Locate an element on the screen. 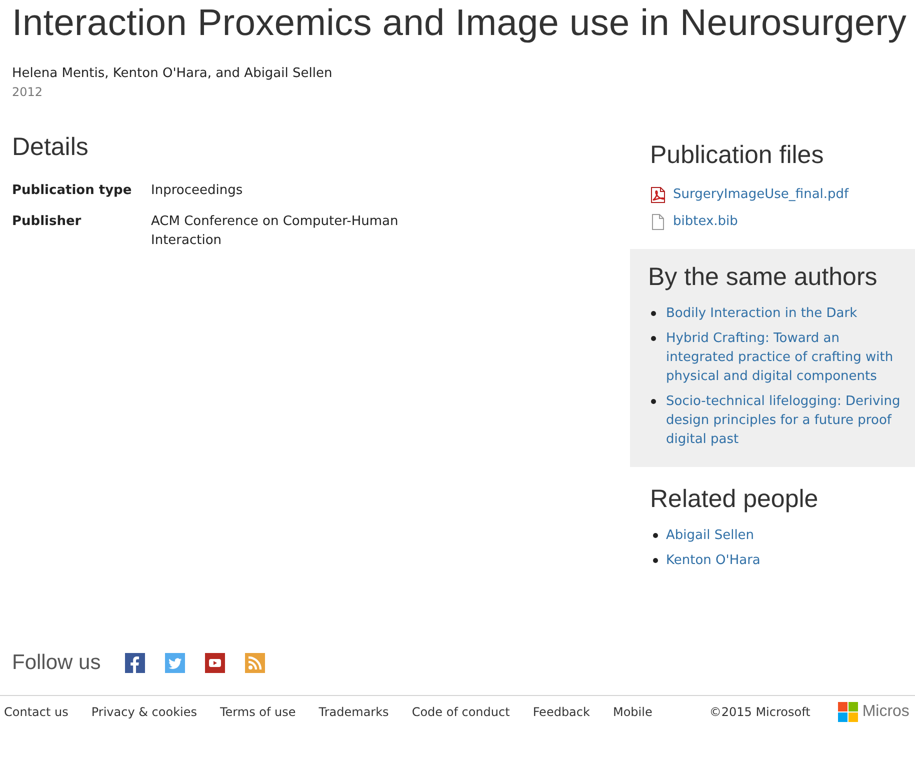 Image resolution: width=915 pixels, height=762 pixels. document-icon is located at coordinates (658, 222).